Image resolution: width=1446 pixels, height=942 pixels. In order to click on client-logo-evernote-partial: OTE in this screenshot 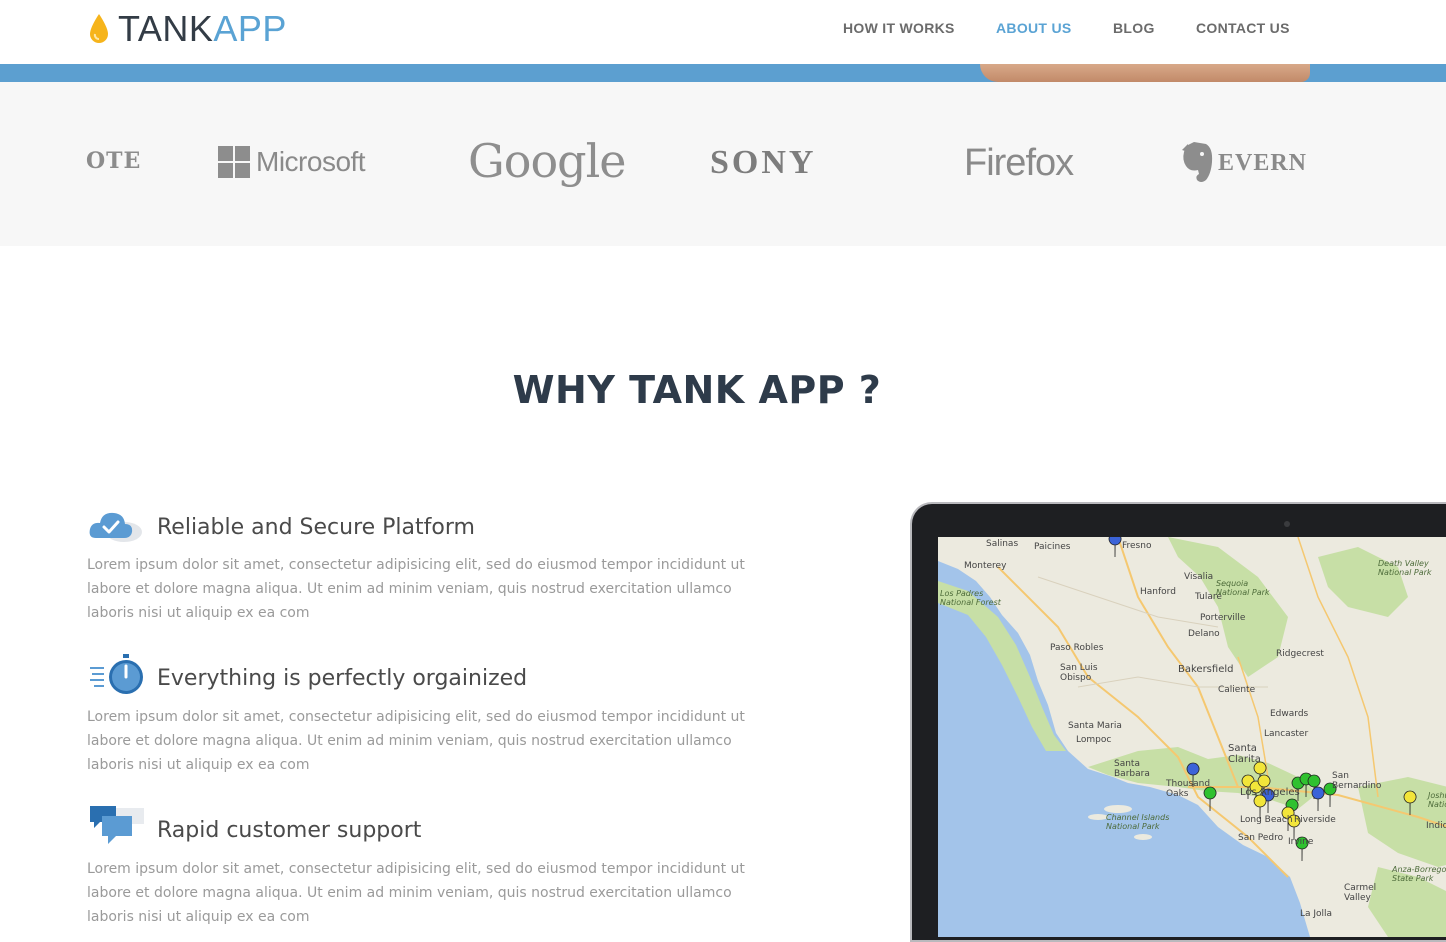, I will do `click(114, 161)`.